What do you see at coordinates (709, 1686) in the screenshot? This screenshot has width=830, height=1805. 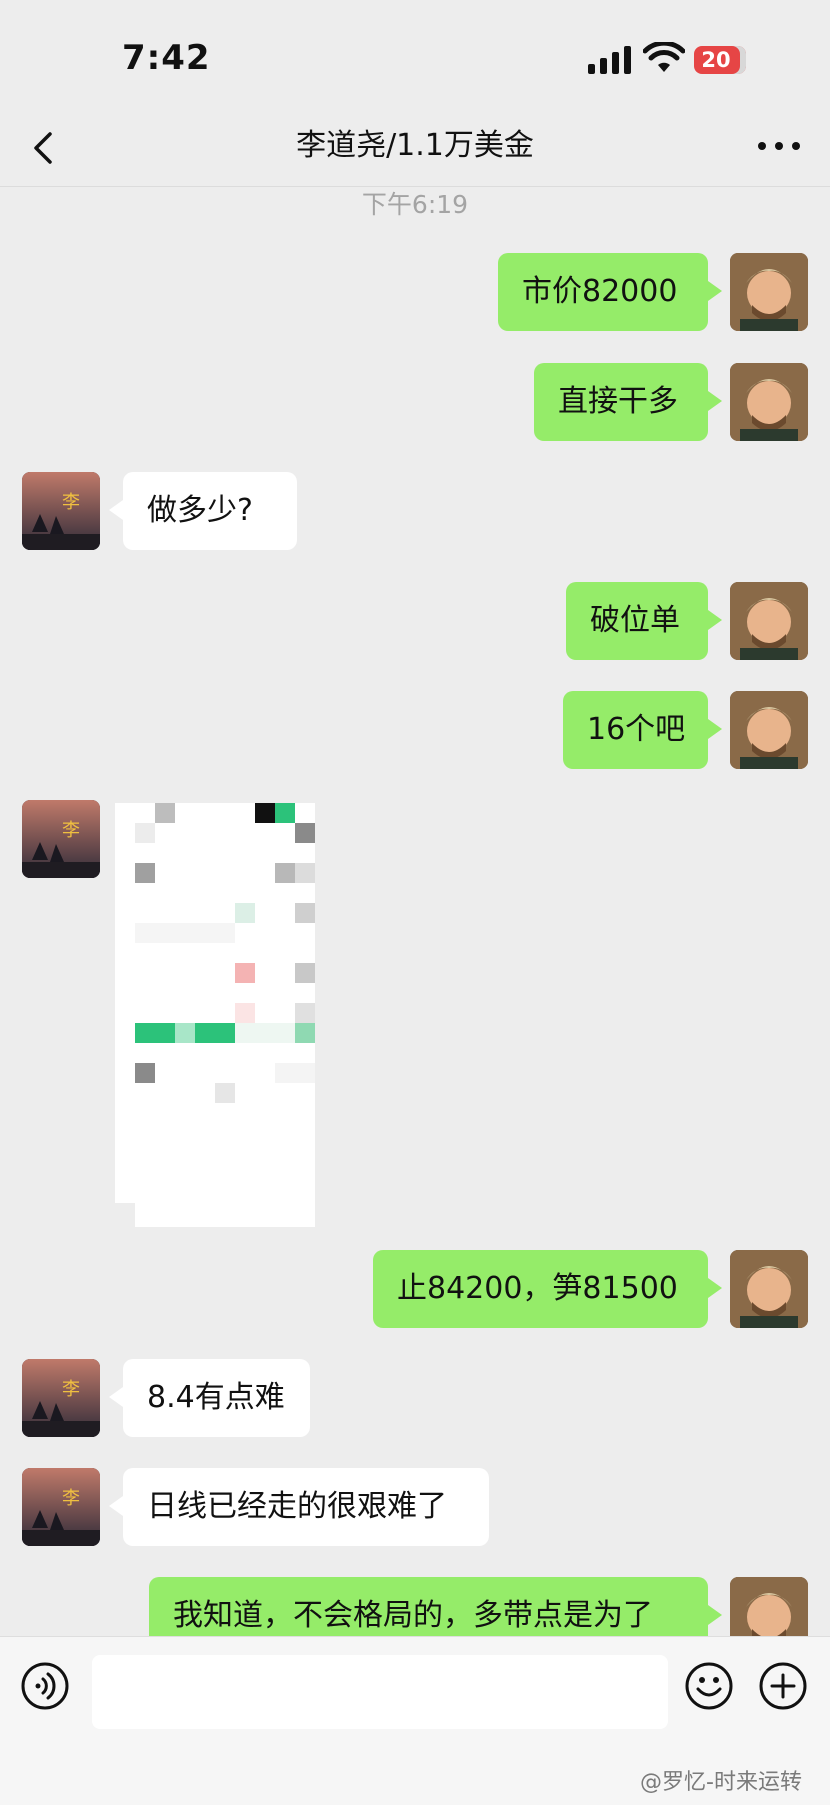 I see `emoji-icon` at bounding box center [709, 1686].